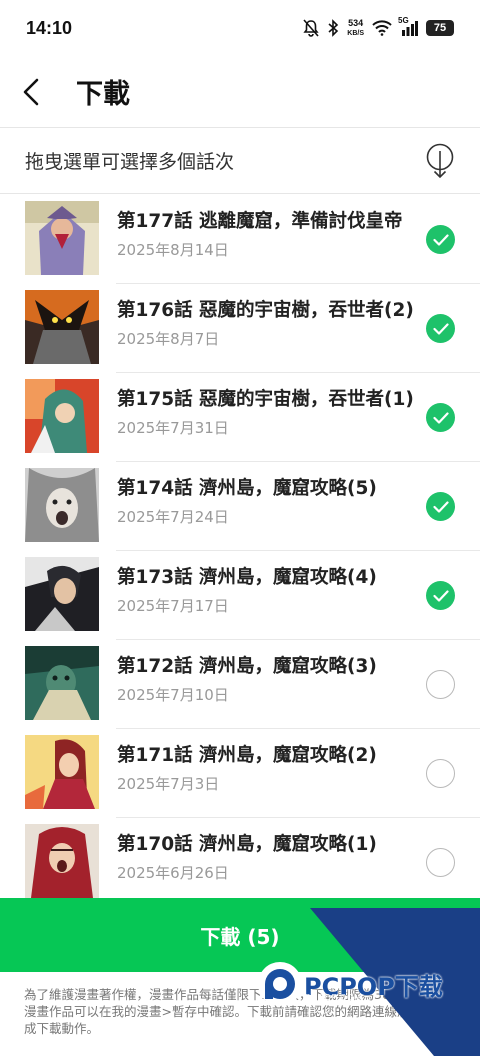 This screenshot has width=480, height=1056. I want to click on episode-date: 2025年7月10日, so click(173, 695).